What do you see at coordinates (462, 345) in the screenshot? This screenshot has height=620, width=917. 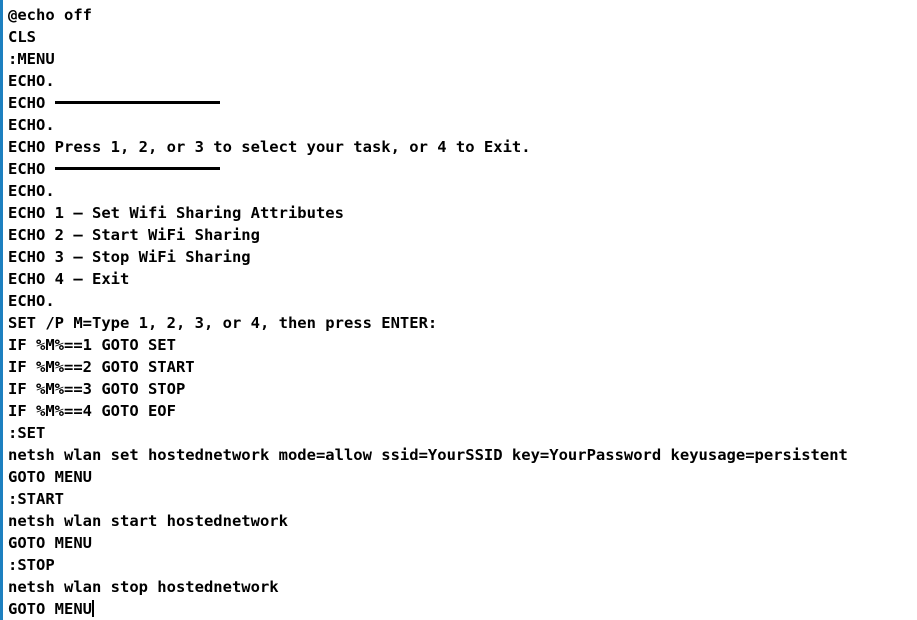 I see `code-line: IF %M%==1 GOTO SET` at bounding box center [462, 345].